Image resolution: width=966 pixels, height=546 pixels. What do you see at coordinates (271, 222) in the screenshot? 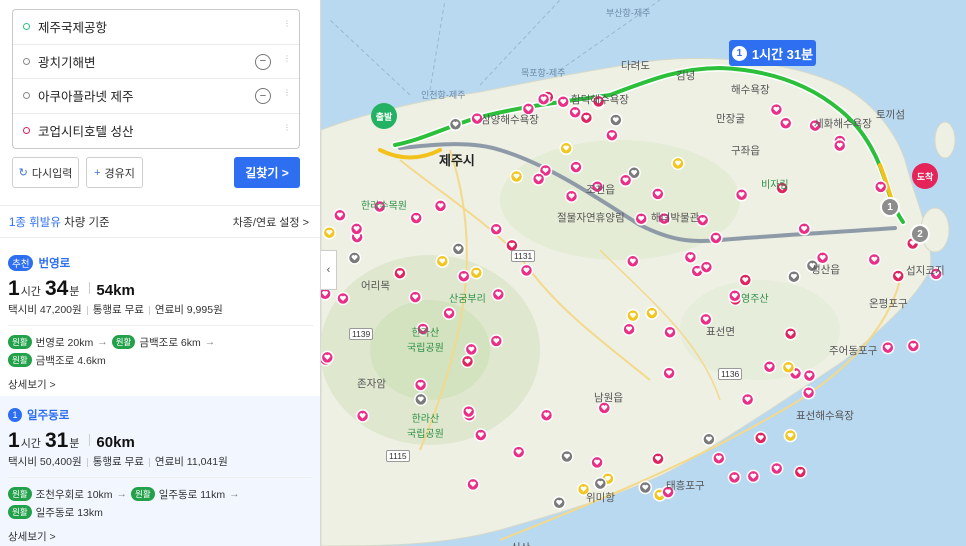
I see `vehicle-settings-link: 차종/연료 설정 >` at bounding box center [271, 222].